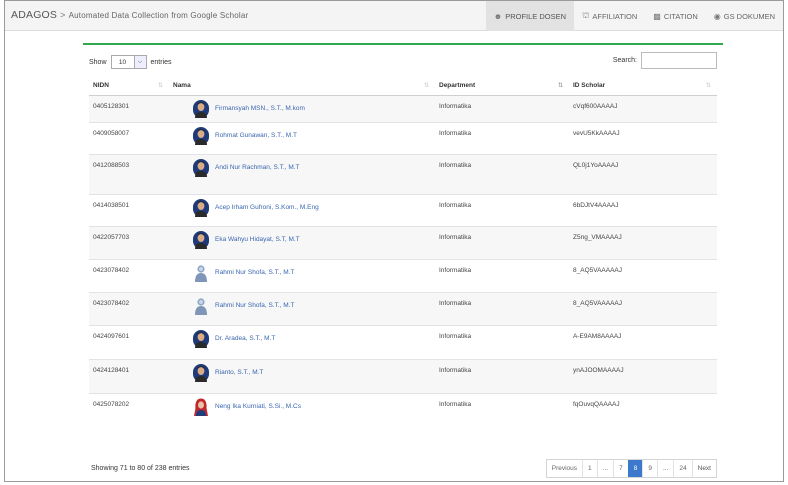 Image resolution: width=788 pixels, height=485 pixels. Describe the element at coordinates (609, 16) in the screenshot. I see `nav-affiliation: ⛫ AFFILIATION` at that location.